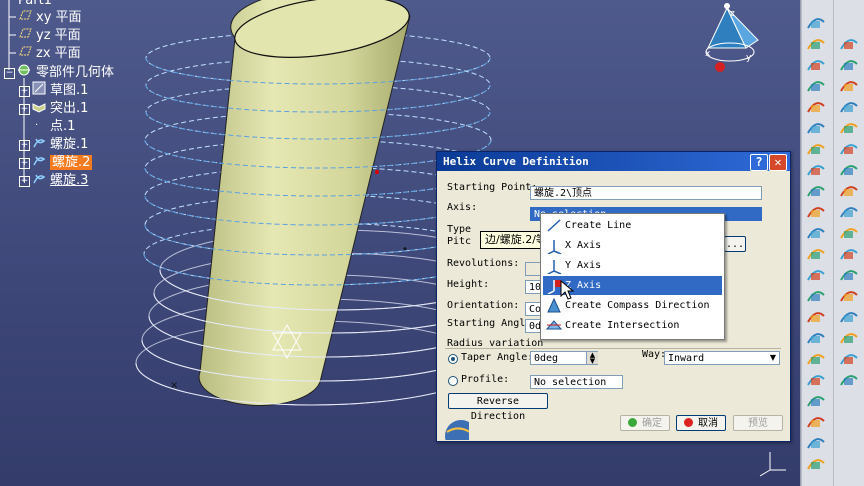  I want to click on compass-icon: x y z, so click(735, 40).